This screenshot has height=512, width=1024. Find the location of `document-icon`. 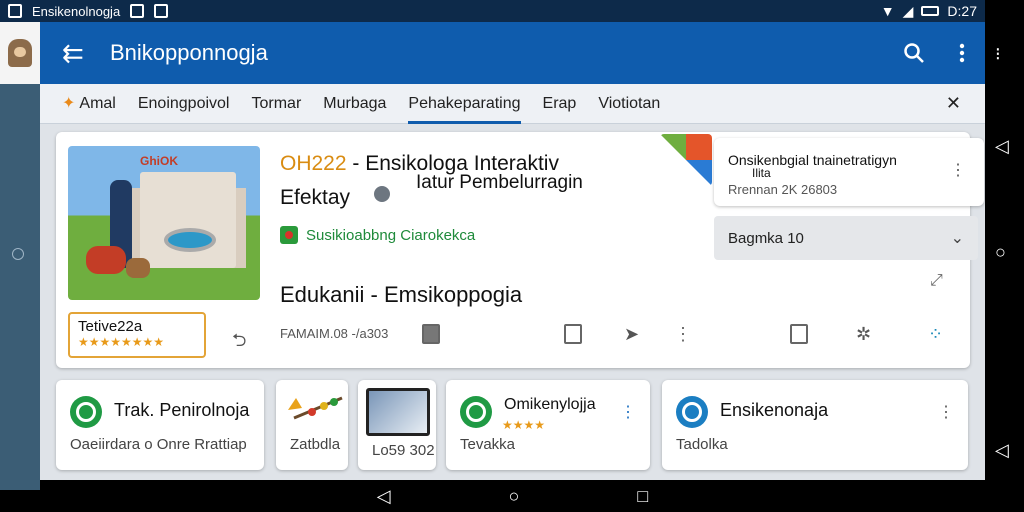

document-icon is located at coordinates (573, 334).